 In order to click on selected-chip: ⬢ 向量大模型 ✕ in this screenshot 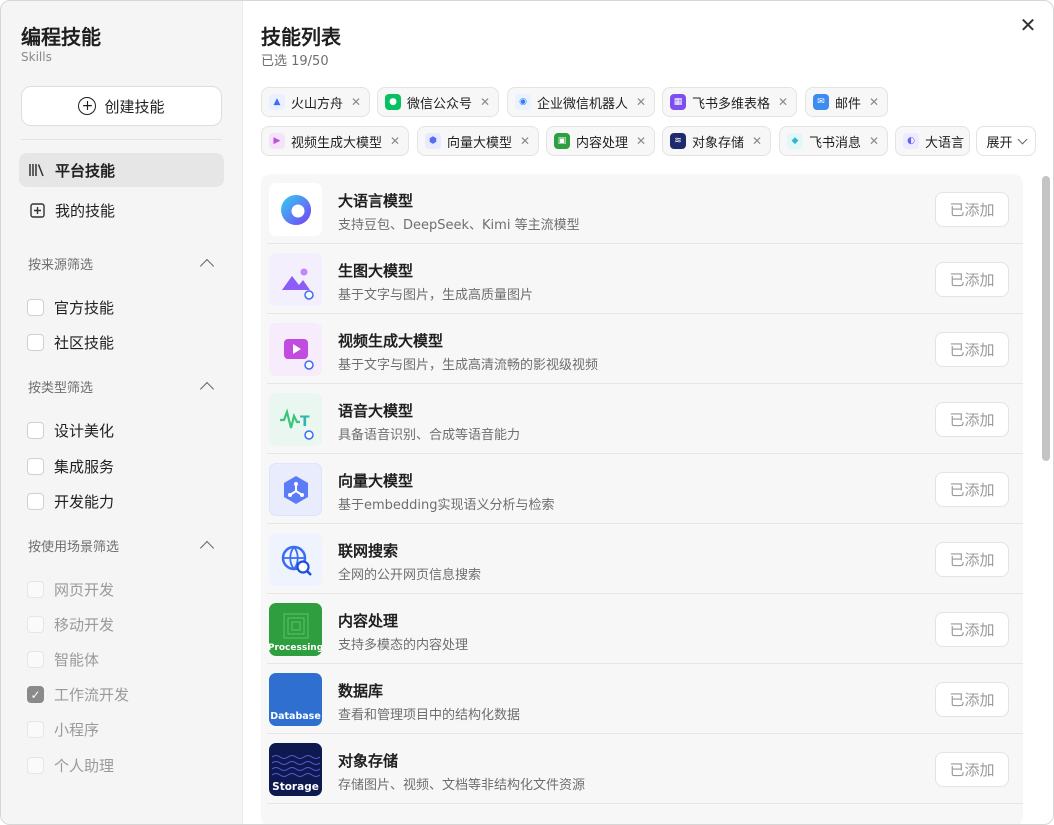, I will do `click(478, 141)`.